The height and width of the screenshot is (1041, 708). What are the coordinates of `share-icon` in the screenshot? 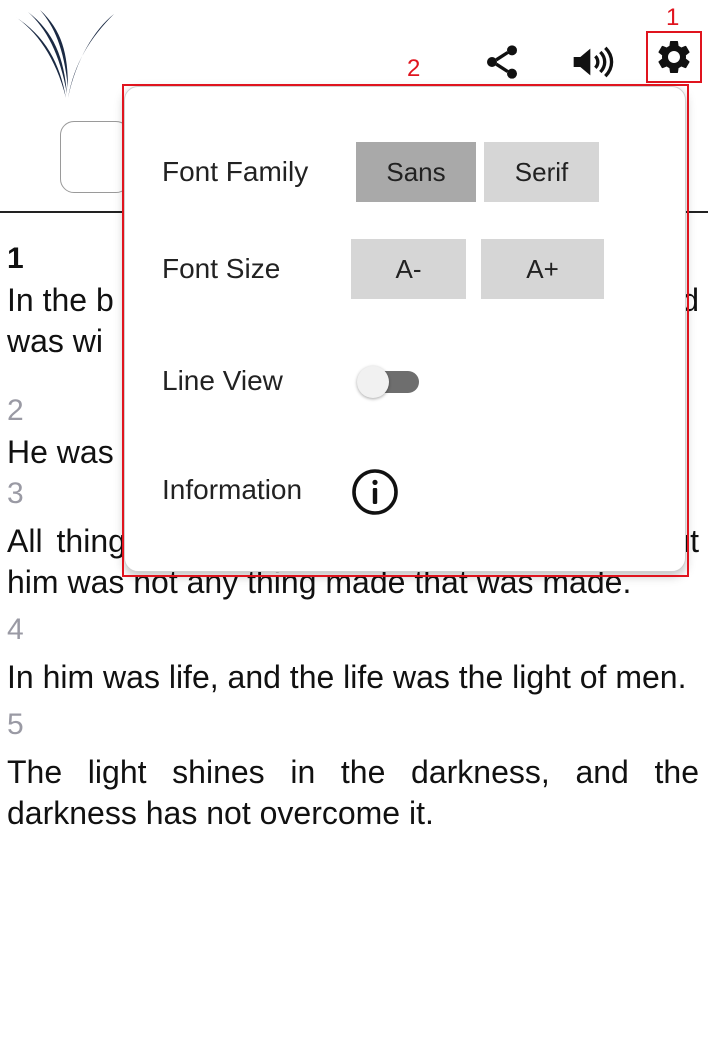 It's located at (502, 62).